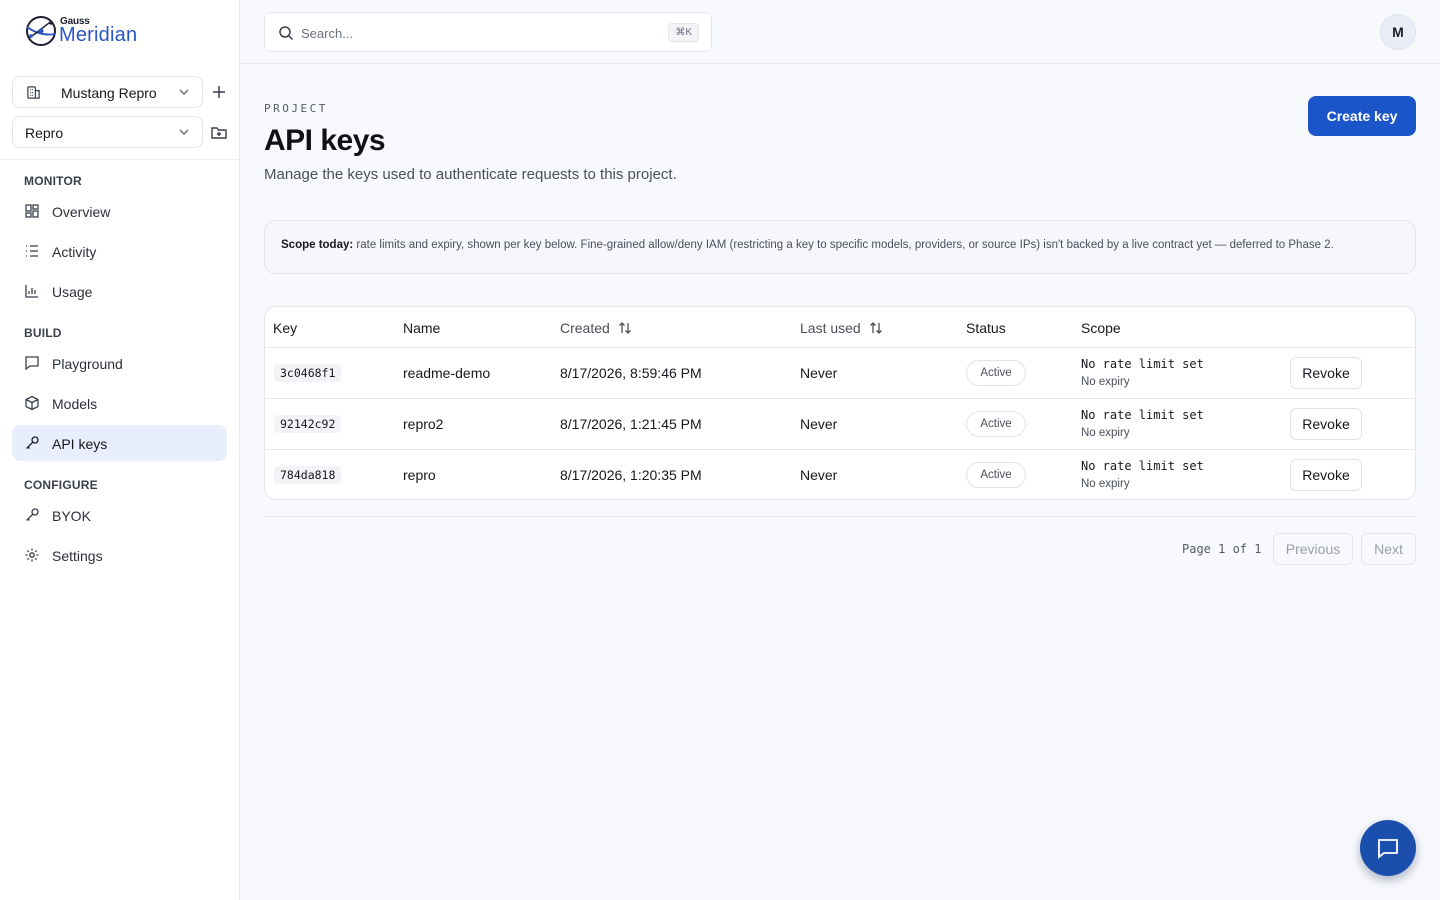 Image resolution: width=1440 pixels, height=900 pixels. Describe the element at coordinates (119, 291) in the screenshot. I see `sidebar-item-usage: Usage` at that location.